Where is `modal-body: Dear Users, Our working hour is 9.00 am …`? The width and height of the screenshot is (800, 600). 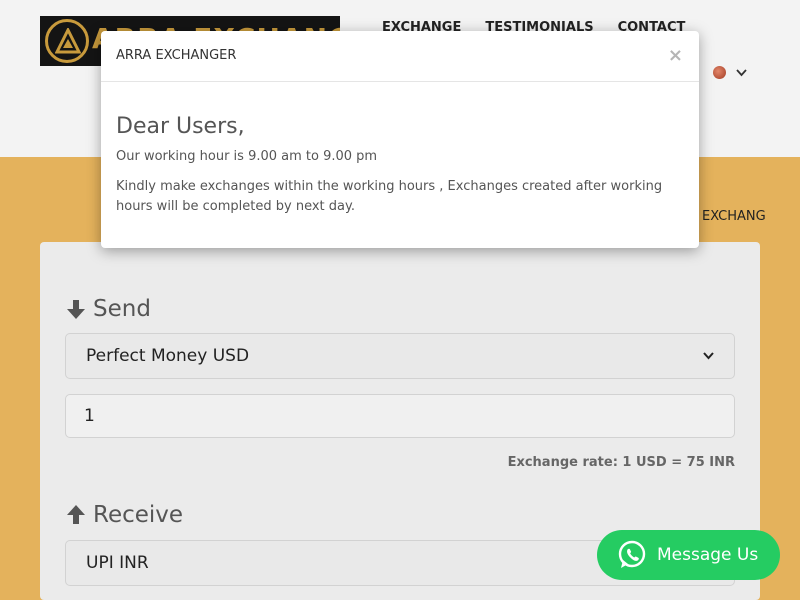
modal-body: Dear Users, Our working hour is 9.00 am … is located at coordinates (400, 165).